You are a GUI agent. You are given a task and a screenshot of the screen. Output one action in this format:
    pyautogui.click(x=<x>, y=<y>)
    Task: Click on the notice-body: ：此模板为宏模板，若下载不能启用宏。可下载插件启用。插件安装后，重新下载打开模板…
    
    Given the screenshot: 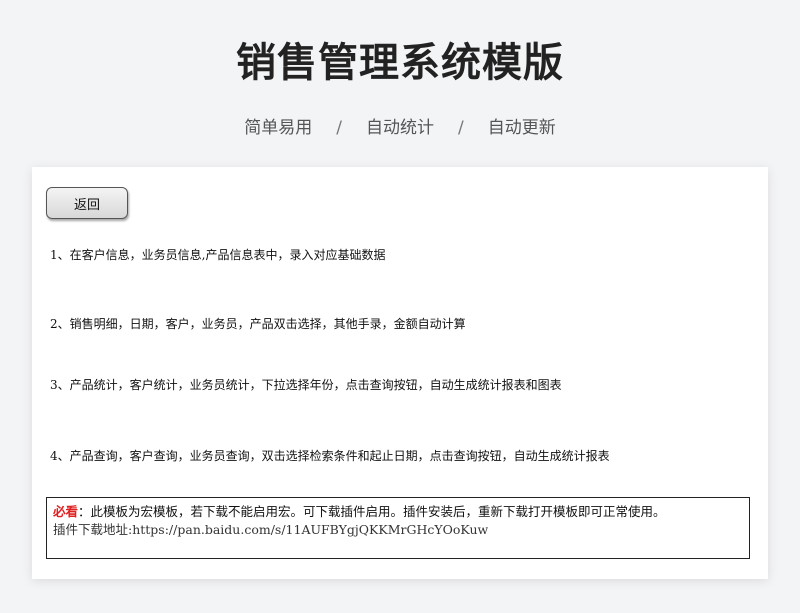 What is the action you would take?
    pyautogui.click(x=372, y=511)
    